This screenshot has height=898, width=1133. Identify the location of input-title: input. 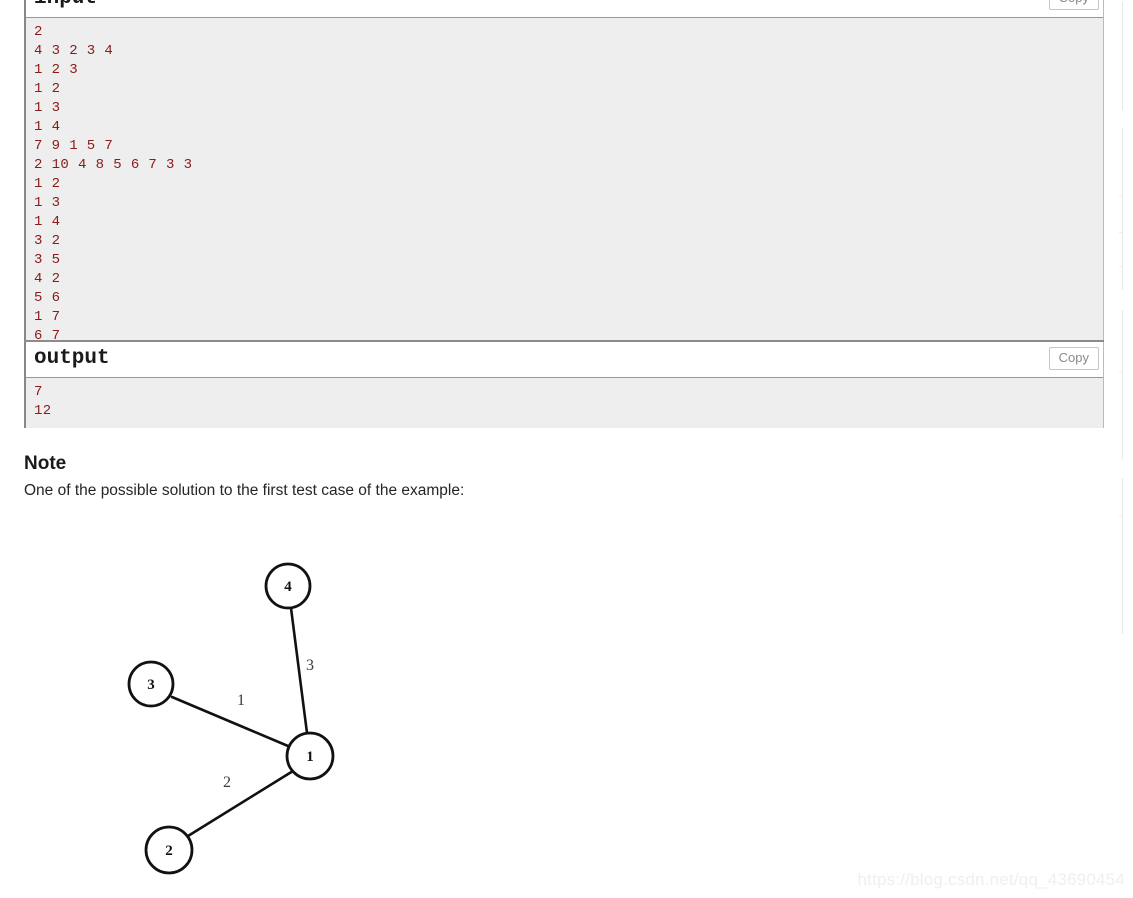
(568, 7).